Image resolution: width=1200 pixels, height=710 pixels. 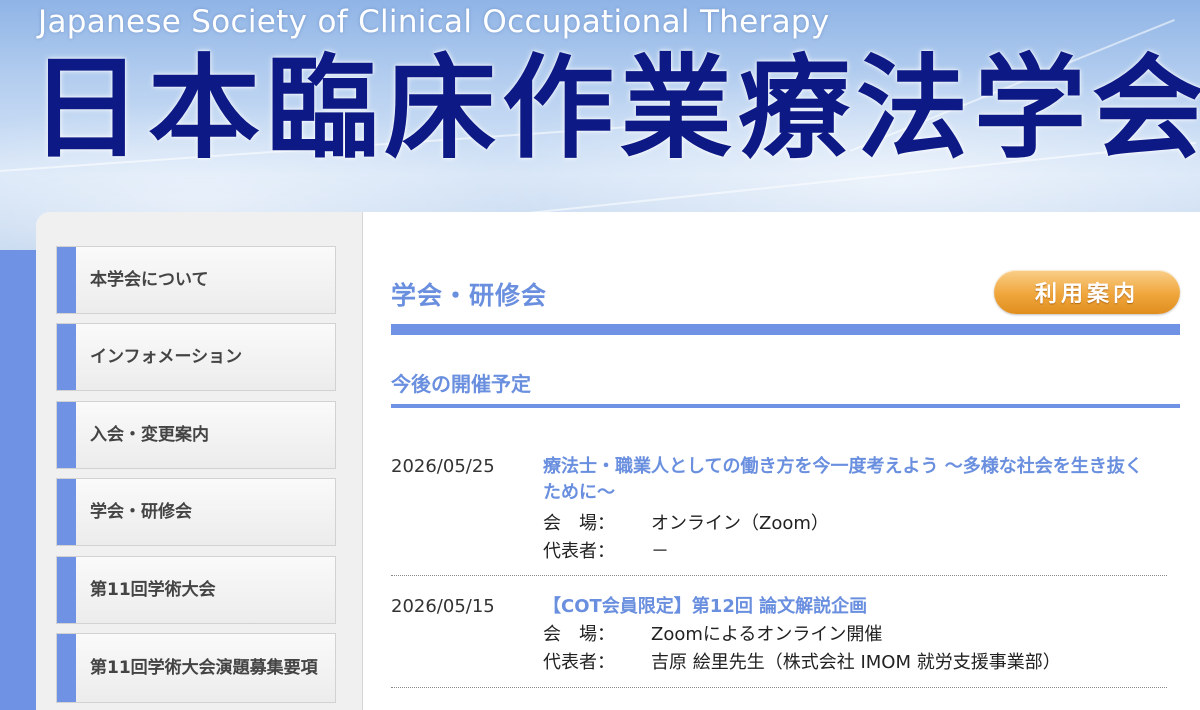 I want to click on event-venue-row: 会 場： Zoomによるオンライン開催, so click(x=712, y=635).